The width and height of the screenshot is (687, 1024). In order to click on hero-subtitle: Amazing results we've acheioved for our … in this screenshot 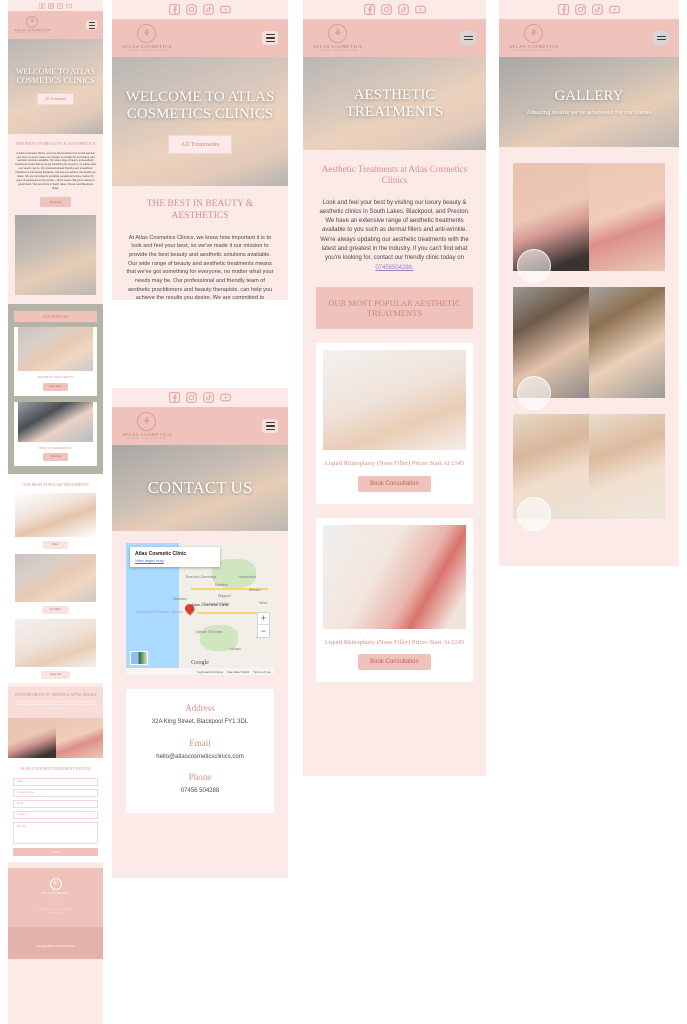, I will do `click(589, 113)`.